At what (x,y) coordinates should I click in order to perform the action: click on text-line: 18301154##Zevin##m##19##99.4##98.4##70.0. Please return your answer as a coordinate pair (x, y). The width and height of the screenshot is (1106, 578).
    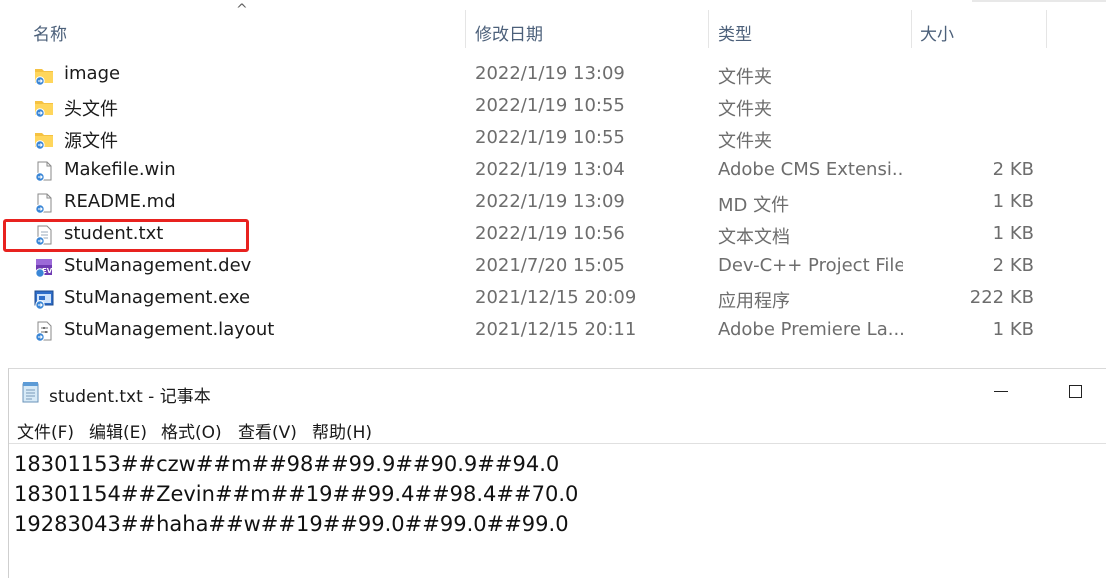
    Looking at the image, I should click on (296, 494).